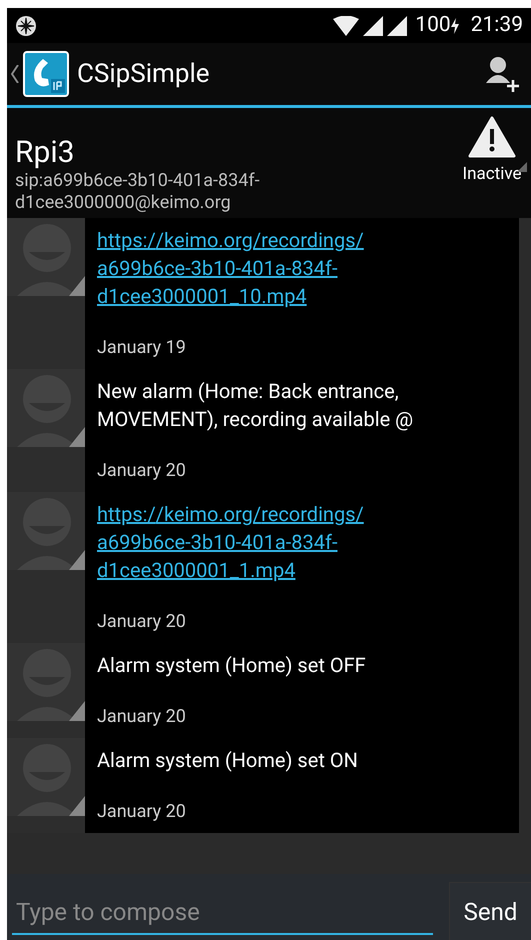 The image size is (531, 940). Describe the element at coordinates (255, 405) in the screenshot. I see `message-text: New alarm (Home: Back entrance, MOVEMENT), recording available @` at that location.